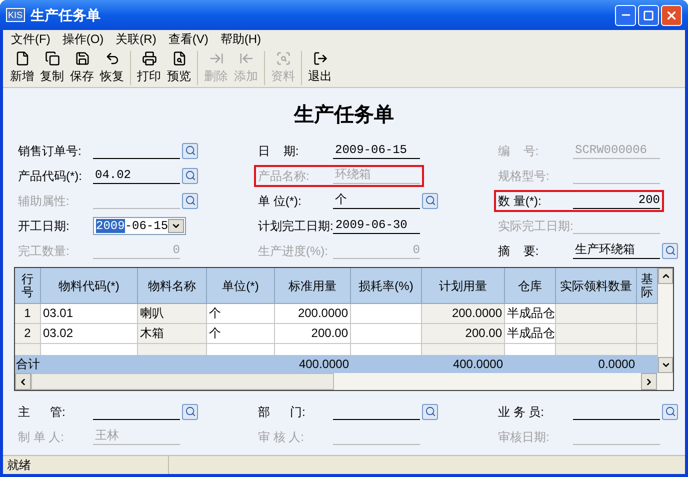 The height and width of the screenshot is (477, 688). Describe the element at coordinates (50, 151) in the screenshot. I see `field-label: 销售订单号:` at that location.